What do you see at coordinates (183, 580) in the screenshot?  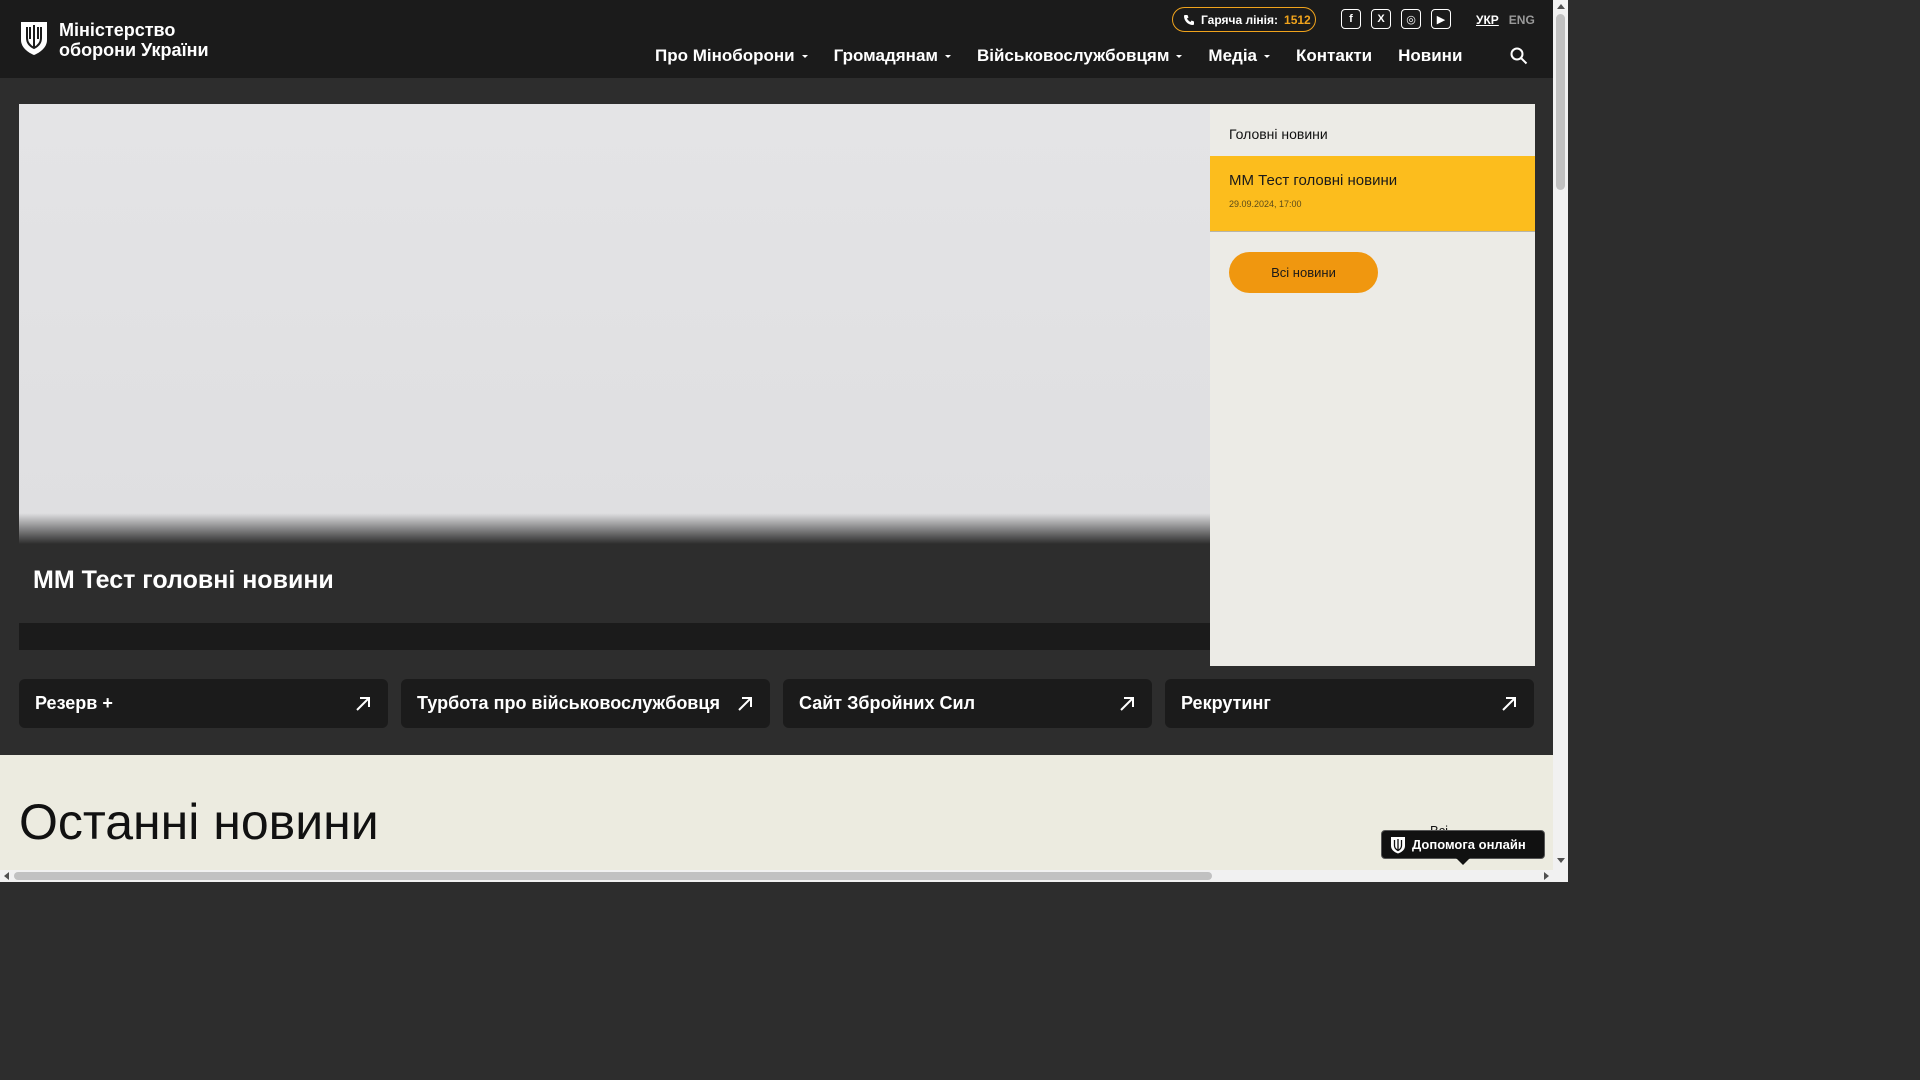 I see `hero-title: ММ Тест головні новини` at bounding box center [183, 580].